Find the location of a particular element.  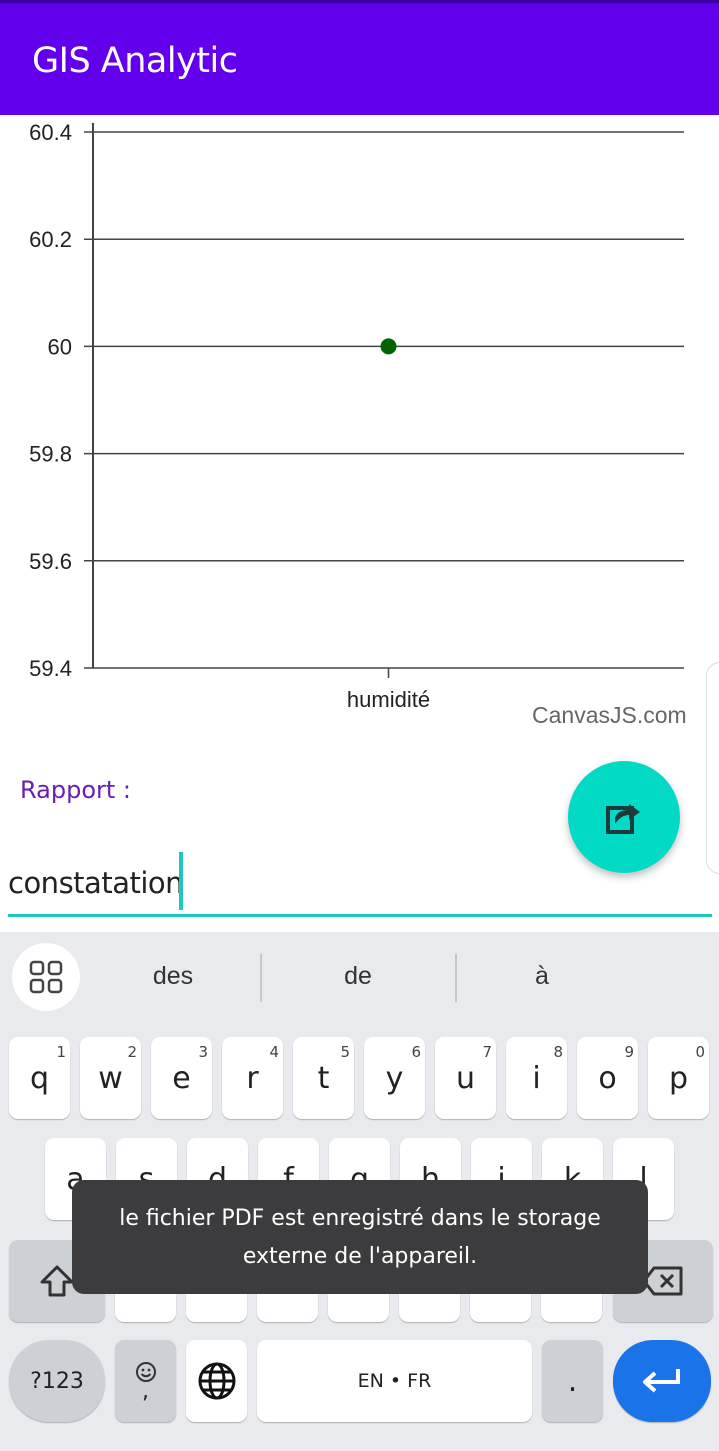

key-t-hint: 5 is located at coordinates (345, 1052).